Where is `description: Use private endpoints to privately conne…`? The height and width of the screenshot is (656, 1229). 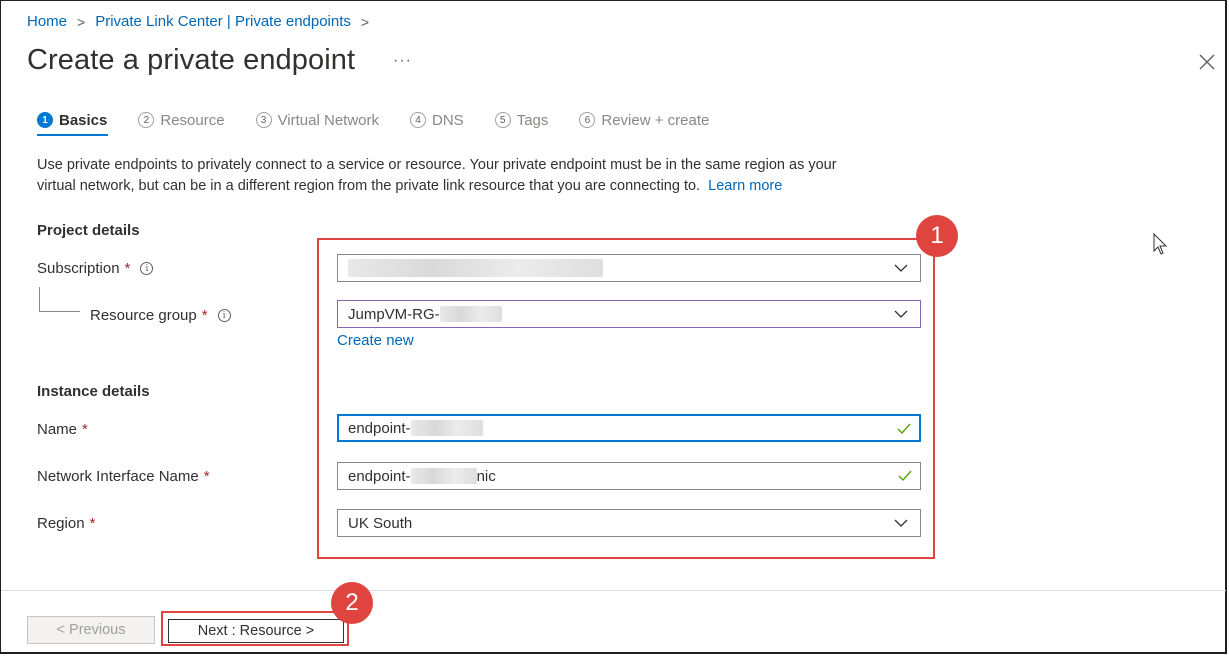
description: Use private endpoints to privately conne… is located at coordinates (487, 176).